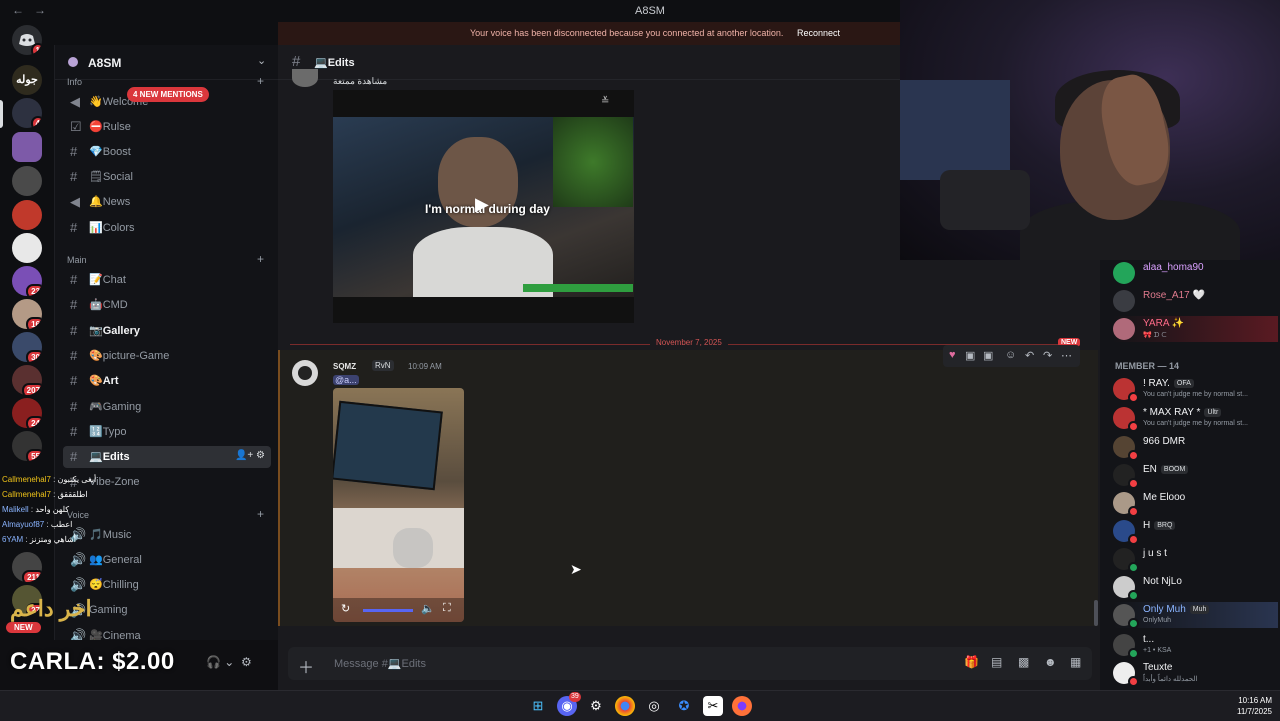 The image size is (1280, 721). What do you see at coordinates (952, 355) in the screenshot?
I see `heart-icon: ♥` at bounding box center [952, 355].